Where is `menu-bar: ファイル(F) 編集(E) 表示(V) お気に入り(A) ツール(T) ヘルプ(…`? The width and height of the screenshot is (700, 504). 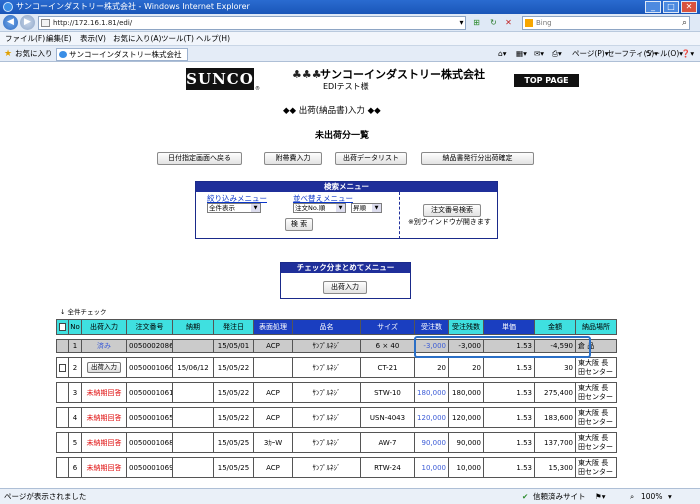 menu-bar: ファイル(F) 編集(E) 表示(V) お気に入り(A) ツール(T) ヘルプ(… is located at coordinates (350, 39).